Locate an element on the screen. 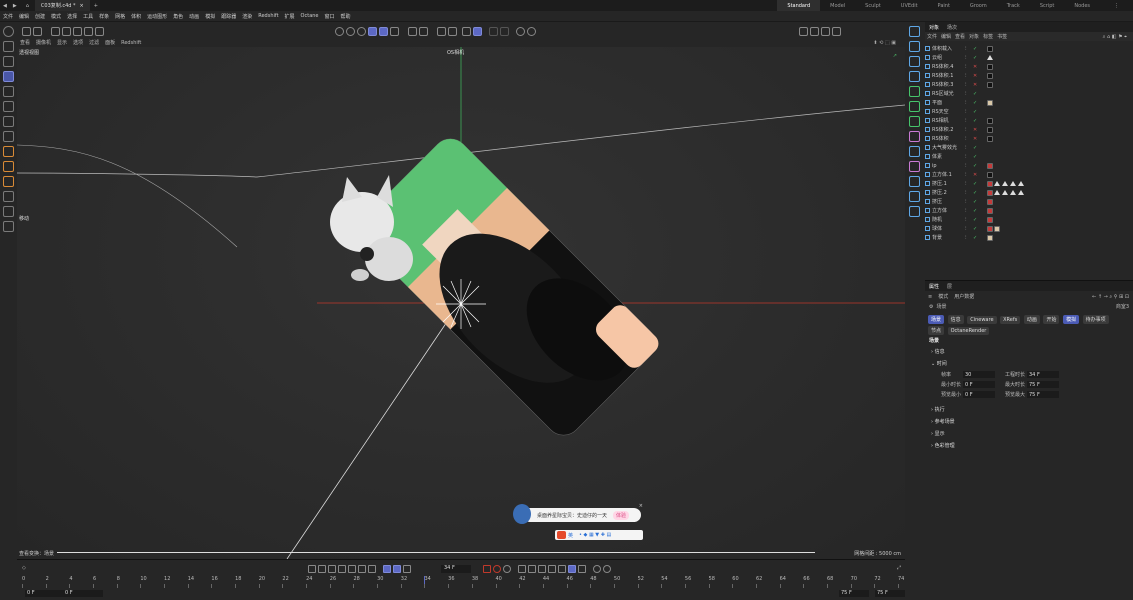 This screenshot has height=600, width=1133. go-start-icon is located at coordinates (312, 569).